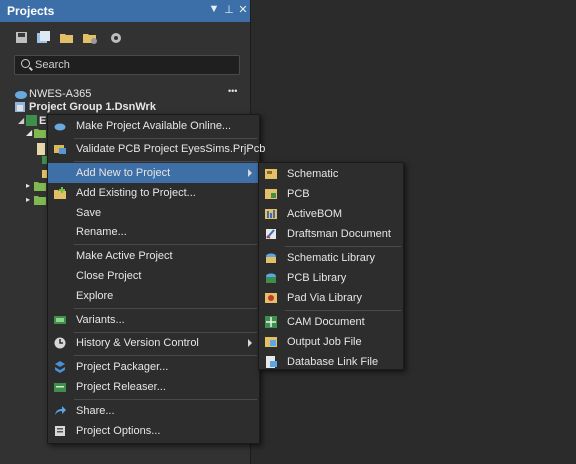  I want to click on submenu-item-label: Schematic, so click(313, 174).